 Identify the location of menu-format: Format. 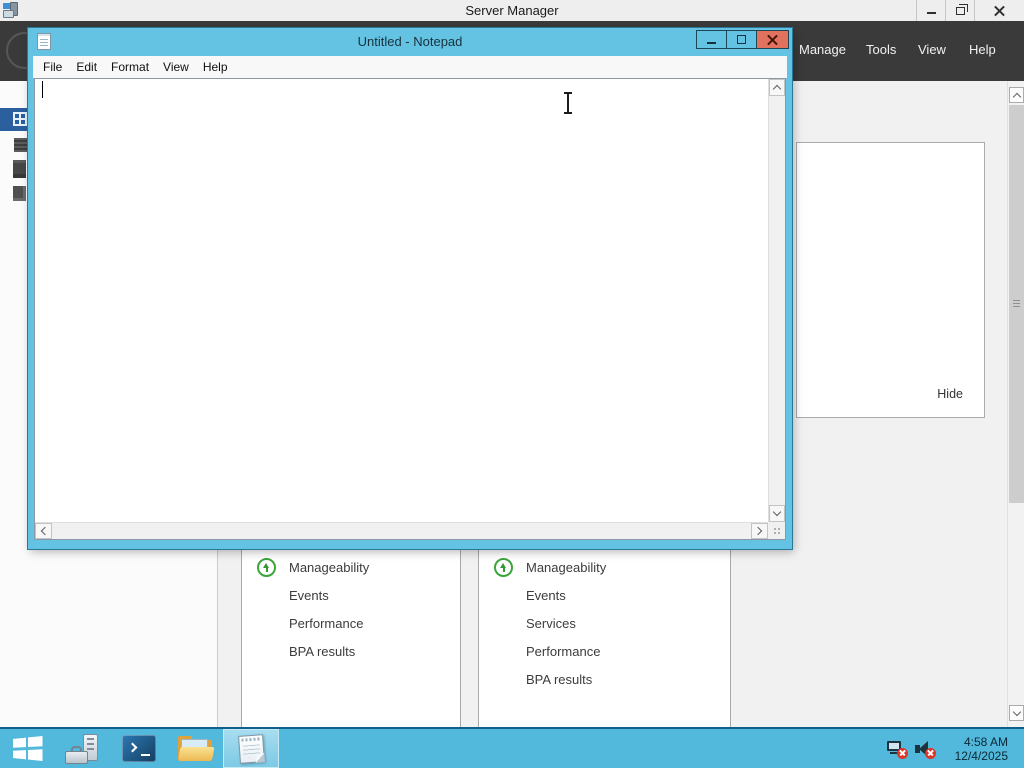
(130, 67).